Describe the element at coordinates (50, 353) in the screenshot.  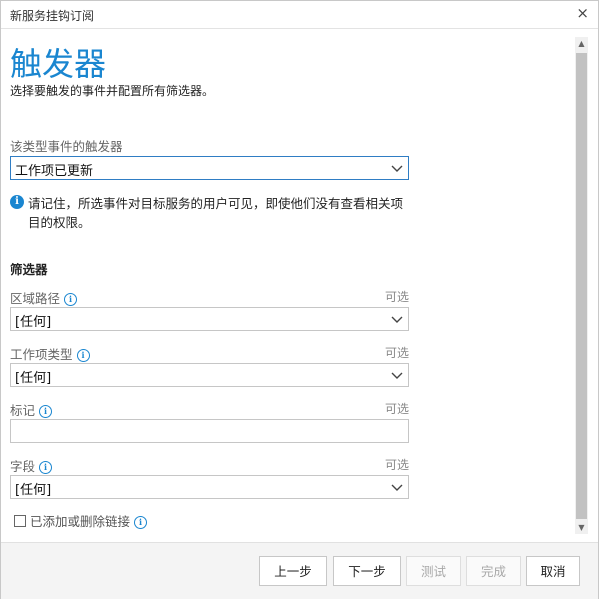
I see `work-item-type-label: 工作项类型 i` at that location.